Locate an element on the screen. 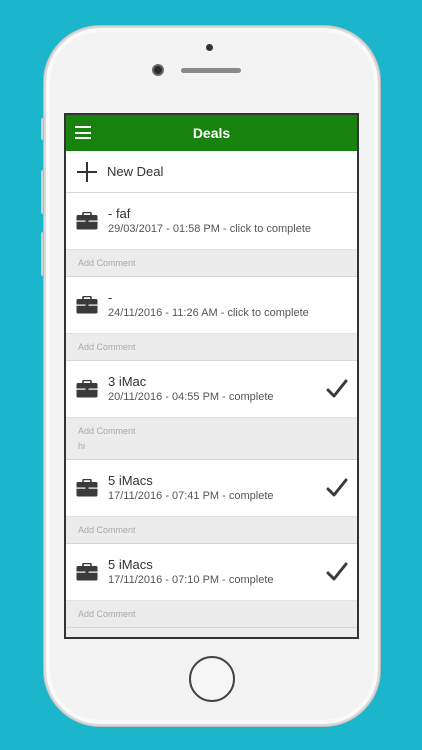 The image size is (422, 750). hamburger-icon is located at coordinates (83, 132).